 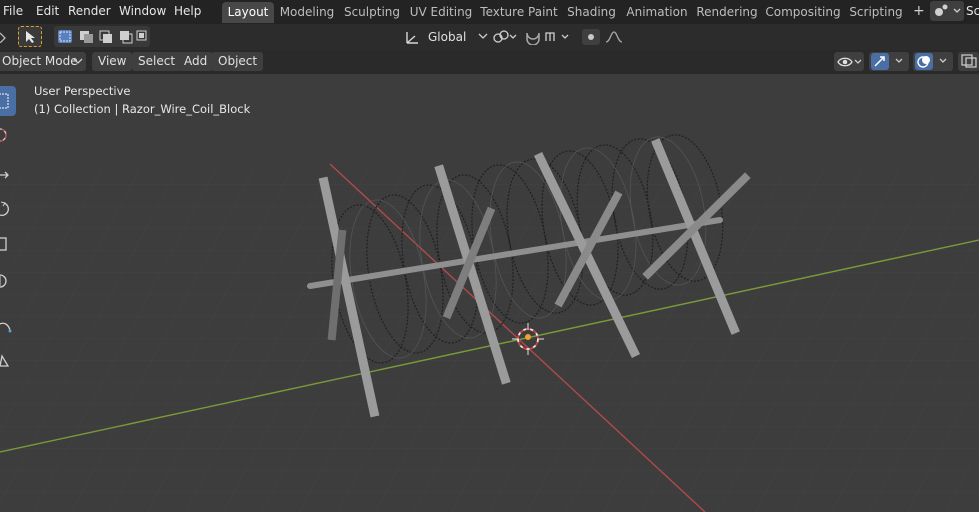 What do you see at coordinates (4, 101) in the screenshot?
I see `select-box-icon` at bounding box center [4, 101].